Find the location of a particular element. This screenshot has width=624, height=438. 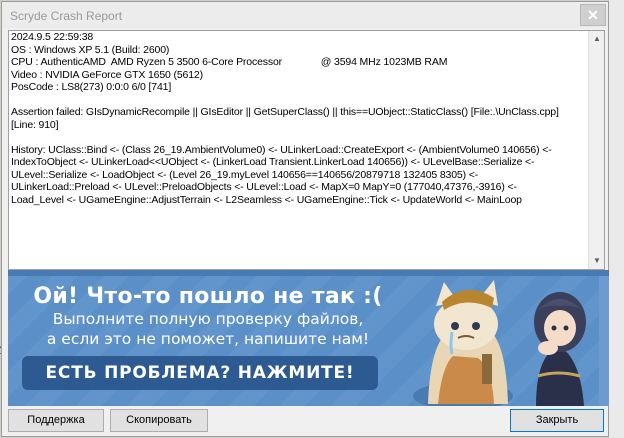

report-os: OS : Windows XP 5.1 (Build: 2600) is located at coordinates (90, 49).